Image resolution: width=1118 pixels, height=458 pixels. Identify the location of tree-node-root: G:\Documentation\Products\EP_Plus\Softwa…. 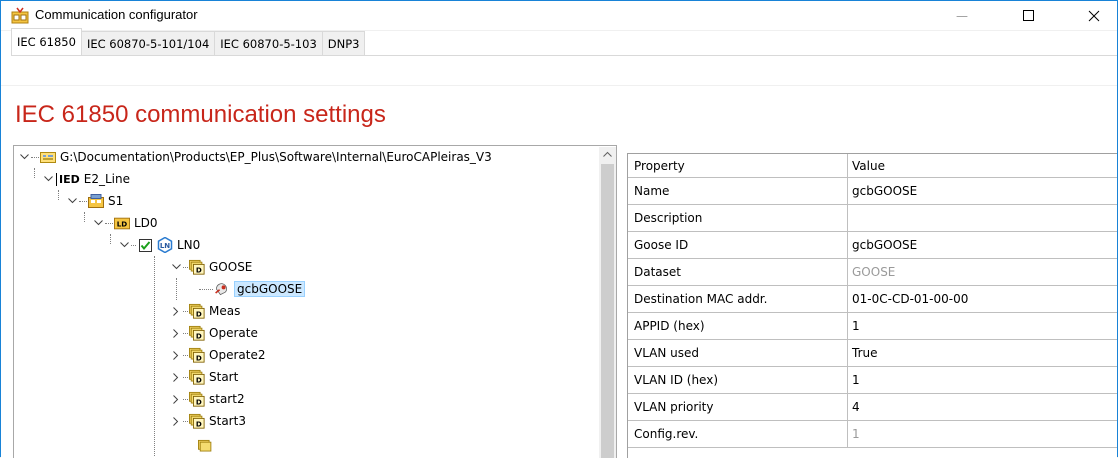
(255, 157).